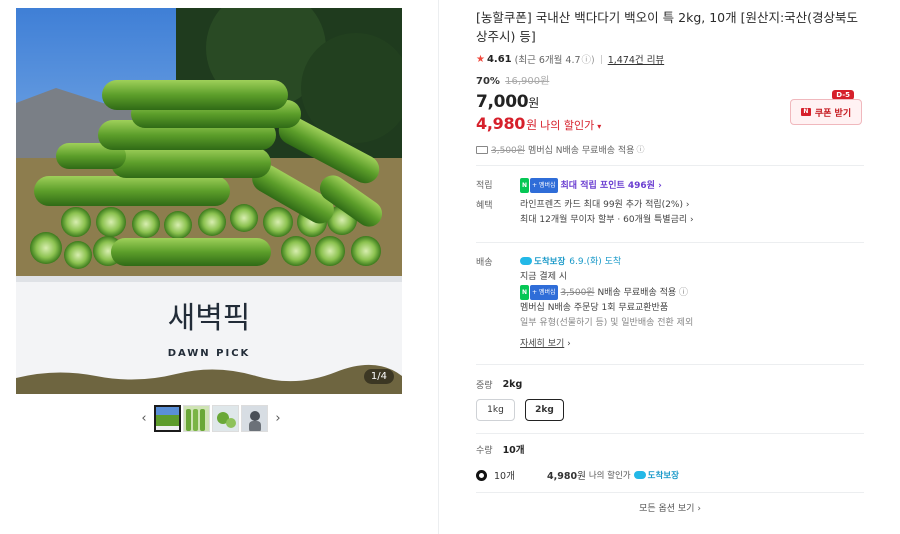  Describe the element at coordinates (481, 475) in the screenshot. I see `radio-selected-icon` at that location.